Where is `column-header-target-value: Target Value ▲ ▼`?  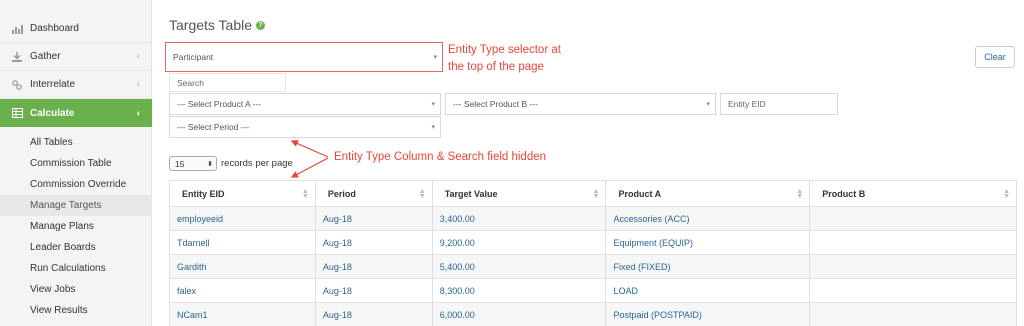
column-header-target-value: Target Value ▲ ▼ is located at coordinates (519, 193).